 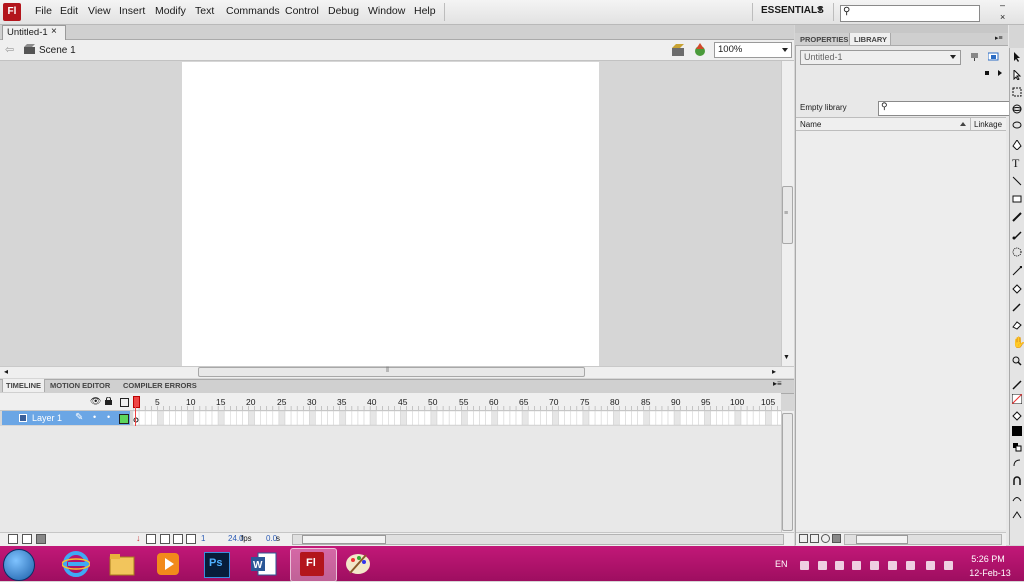 I want to click on volume-icon, so click(x=948, y=565).